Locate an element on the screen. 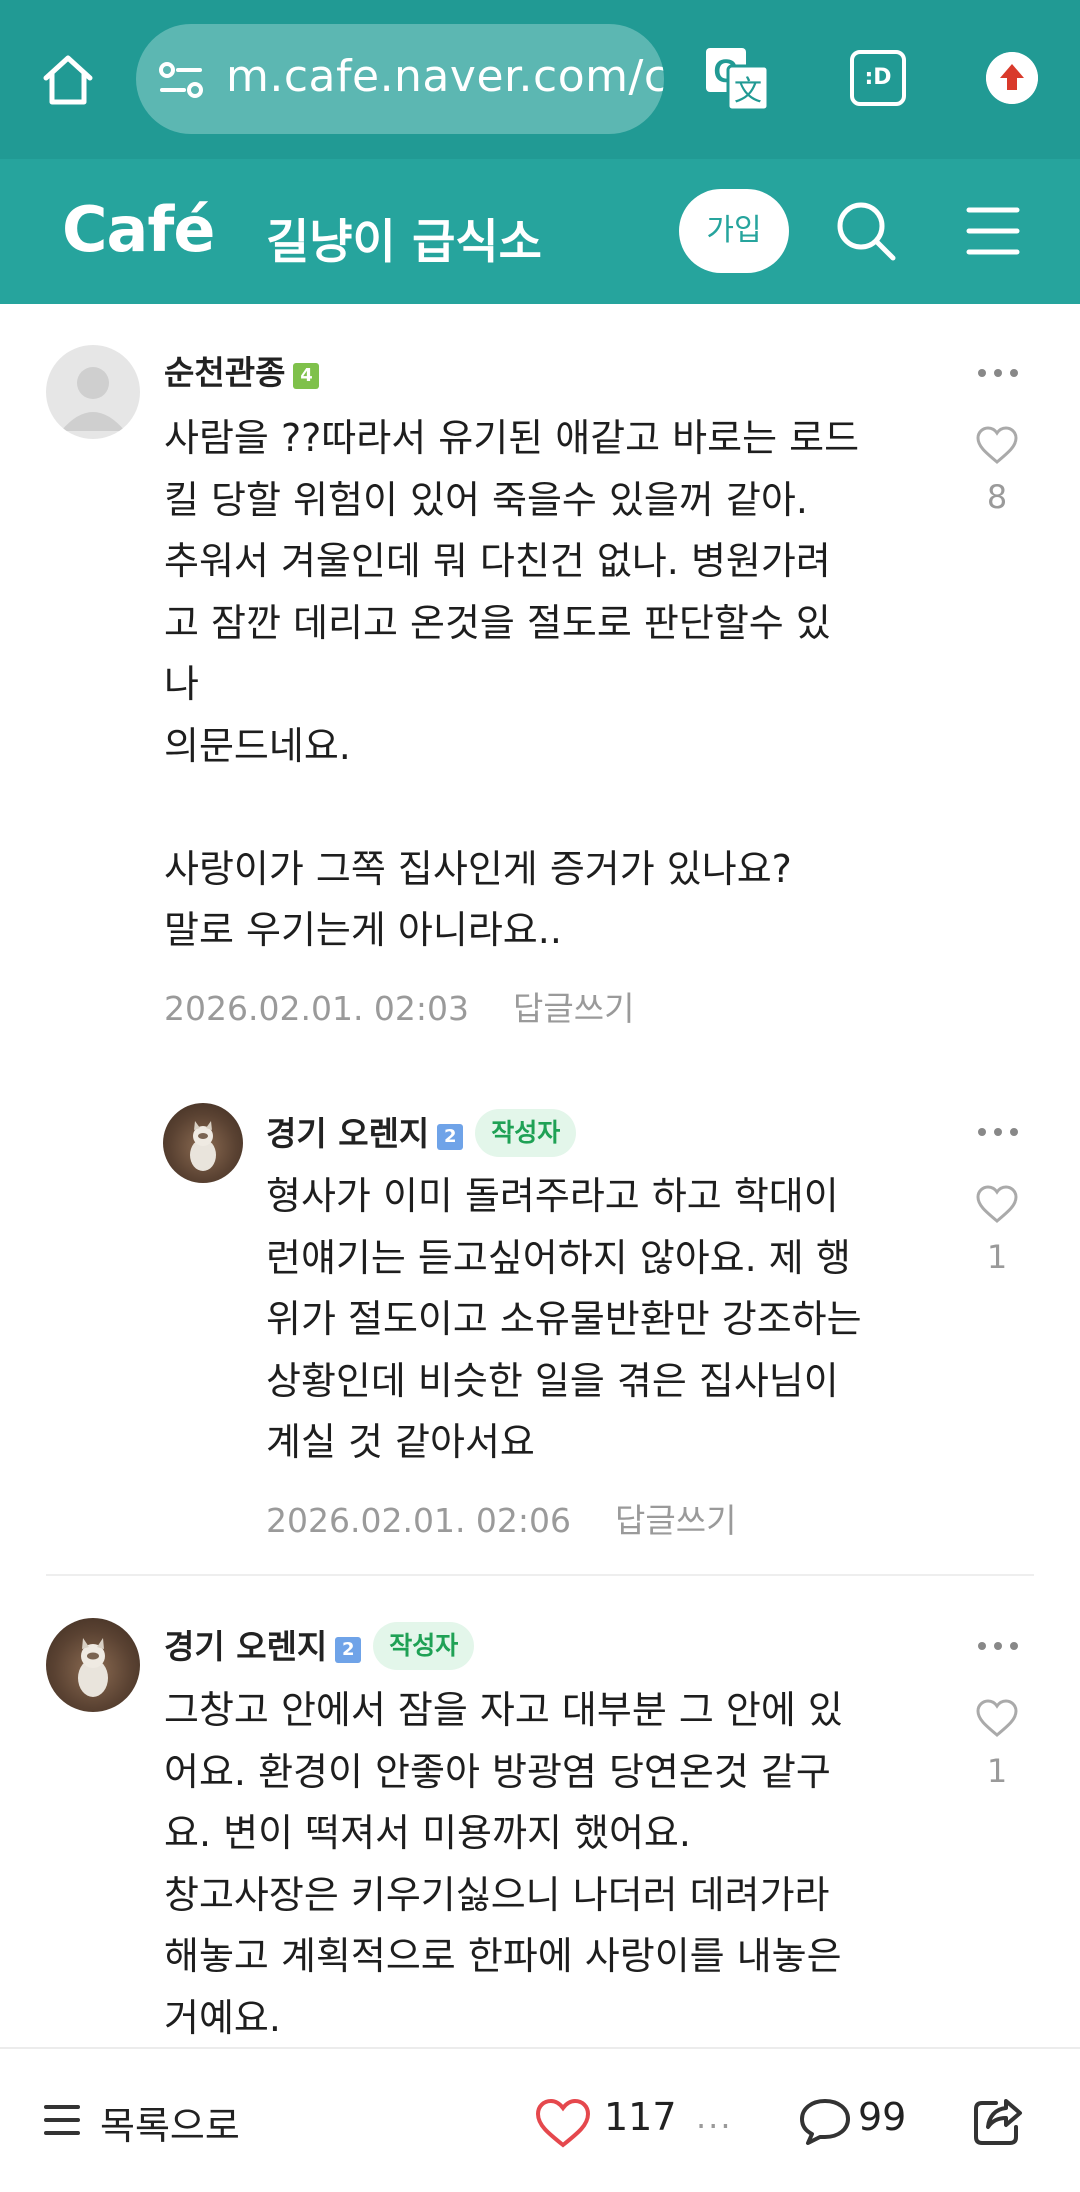  comment-author: 순천관종 4 is located at coordinates (242, 370).